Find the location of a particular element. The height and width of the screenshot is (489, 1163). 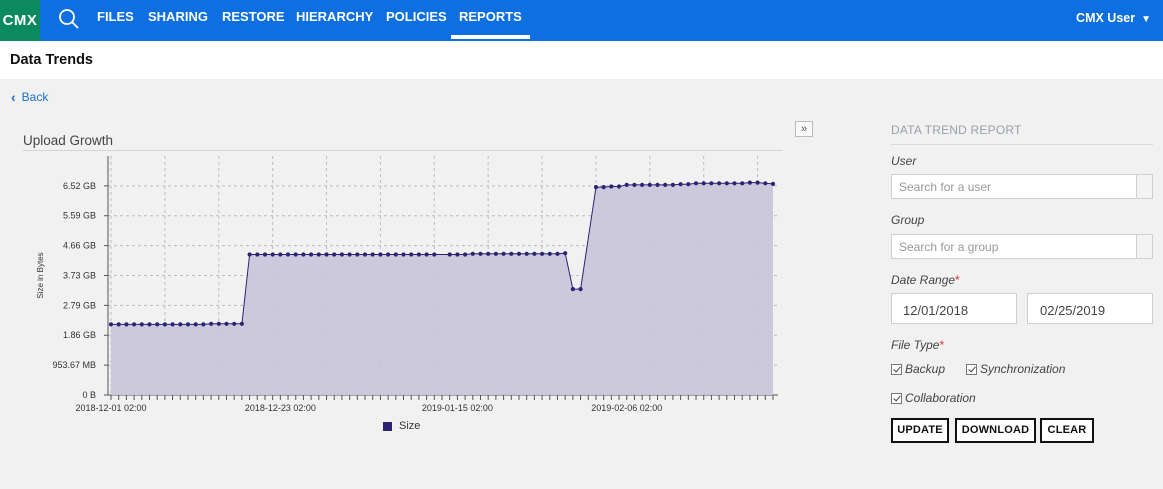

user-search-select: Search for a user is located at coordinates (1022, 186).